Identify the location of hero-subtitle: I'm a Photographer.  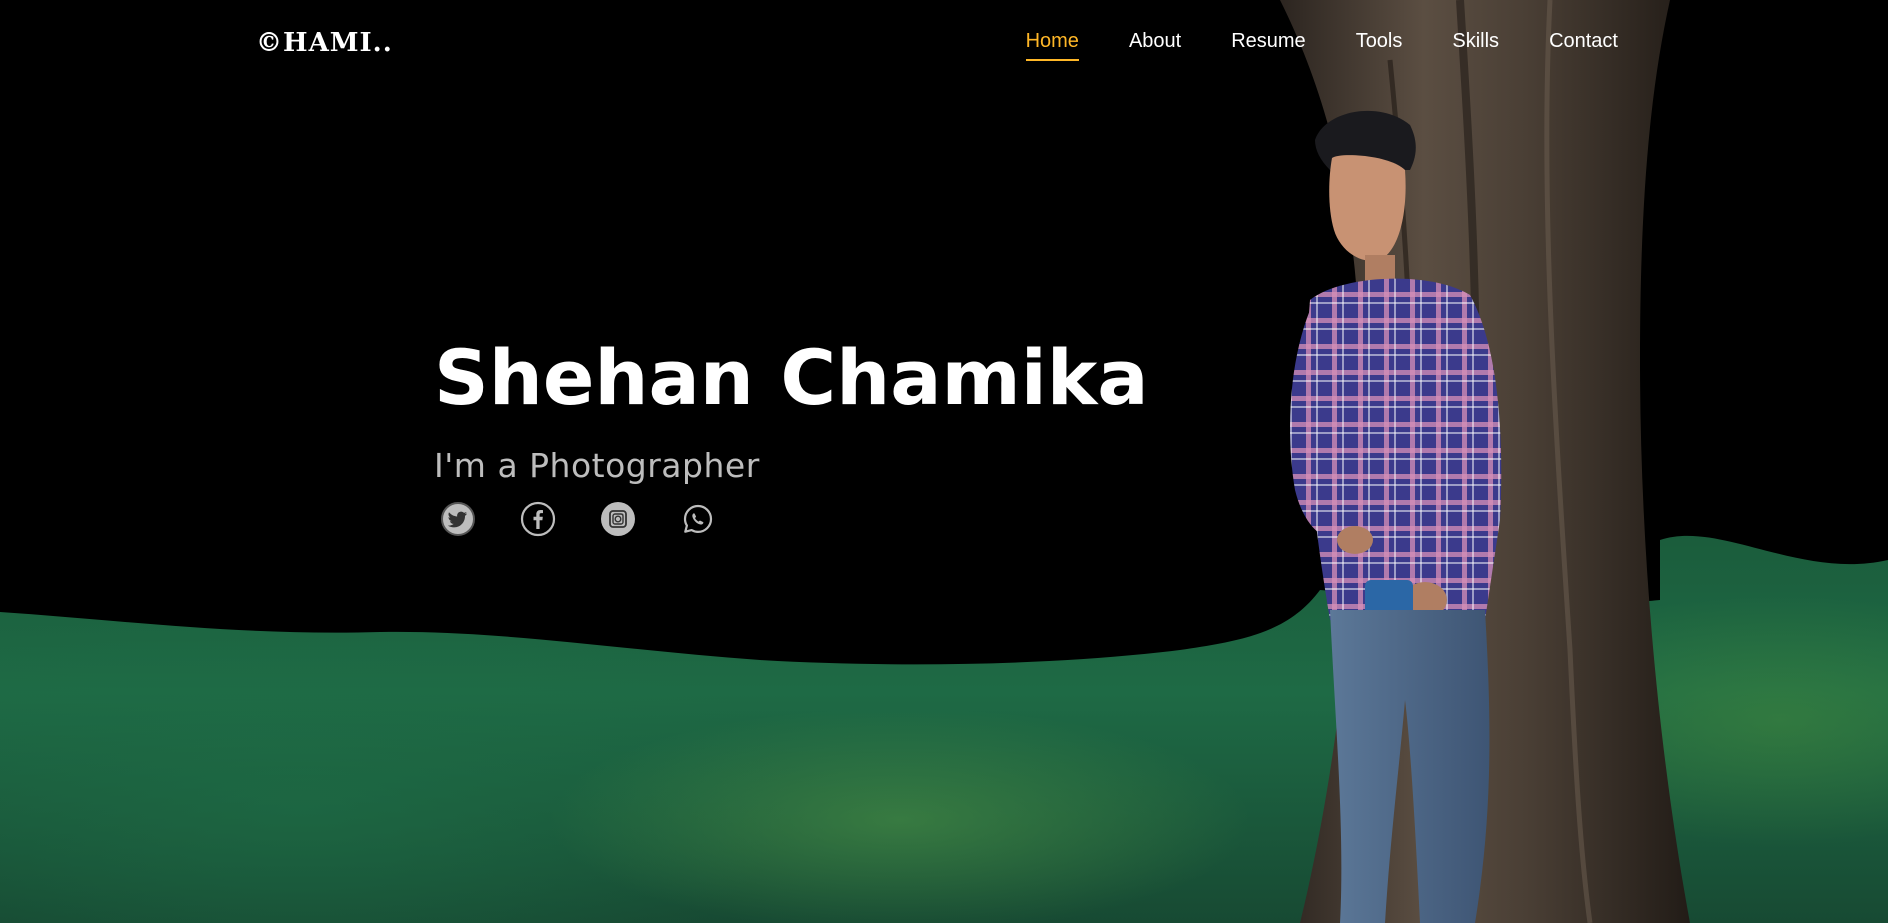
(597, 465).